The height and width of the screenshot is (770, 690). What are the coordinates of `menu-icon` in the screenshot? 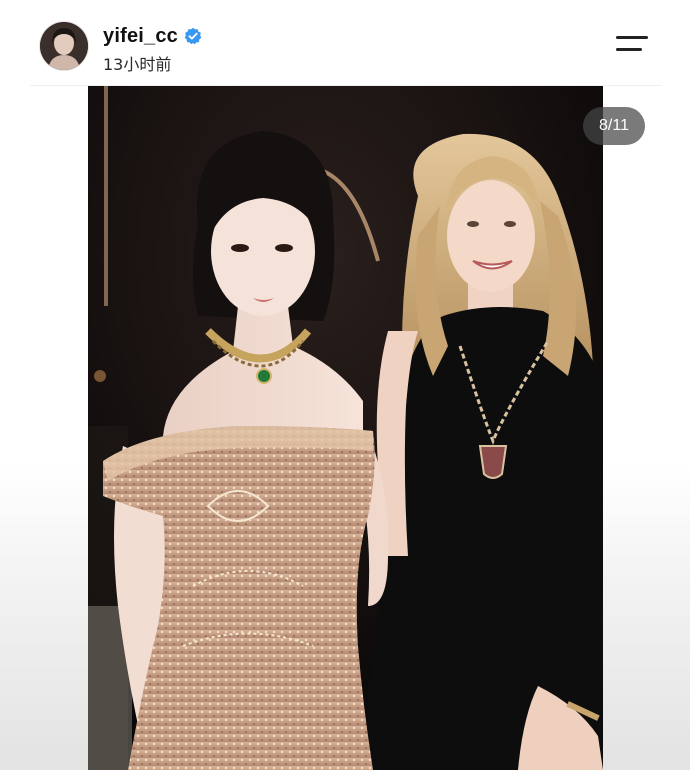 It's located at (632, 37).